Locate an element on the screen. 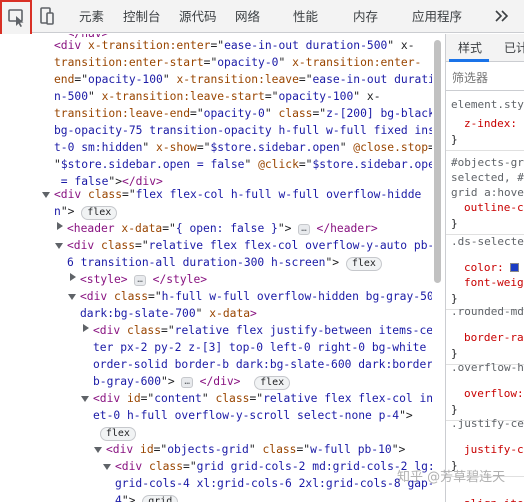 This screenshot has height=502, width=524. tab-elements: 元素 is located at coordinates (91, 16).